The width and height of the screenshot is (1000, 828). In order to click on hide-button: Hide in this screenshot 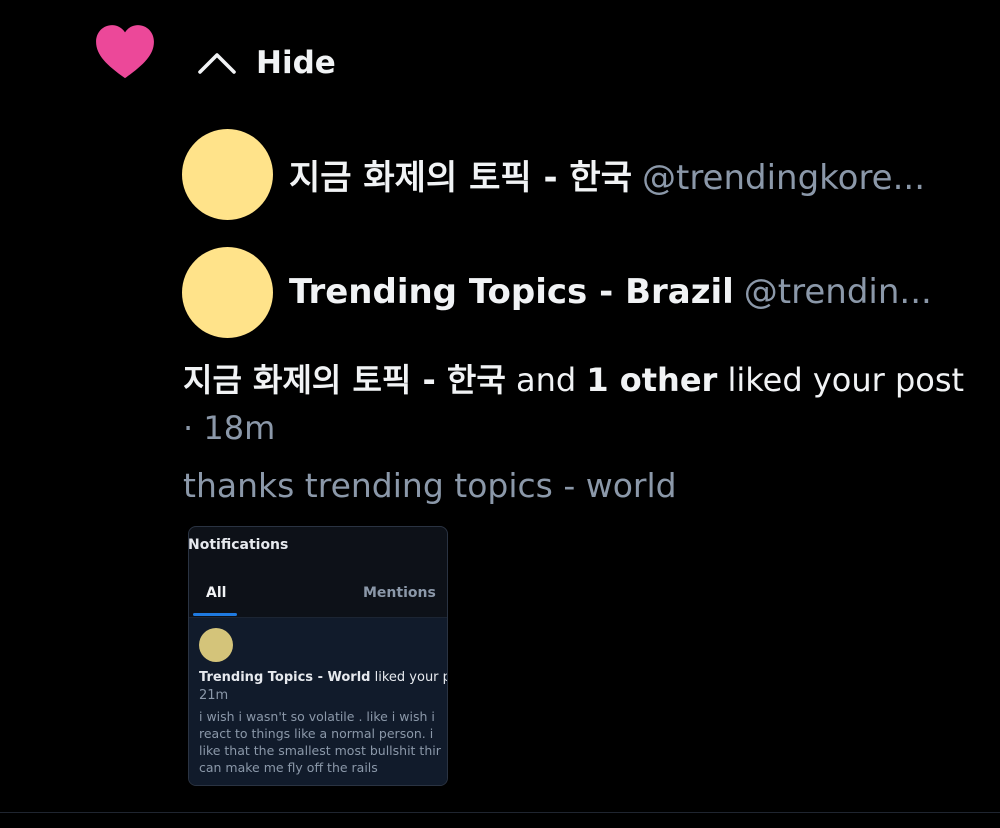, I will do `click(266, 63)`.